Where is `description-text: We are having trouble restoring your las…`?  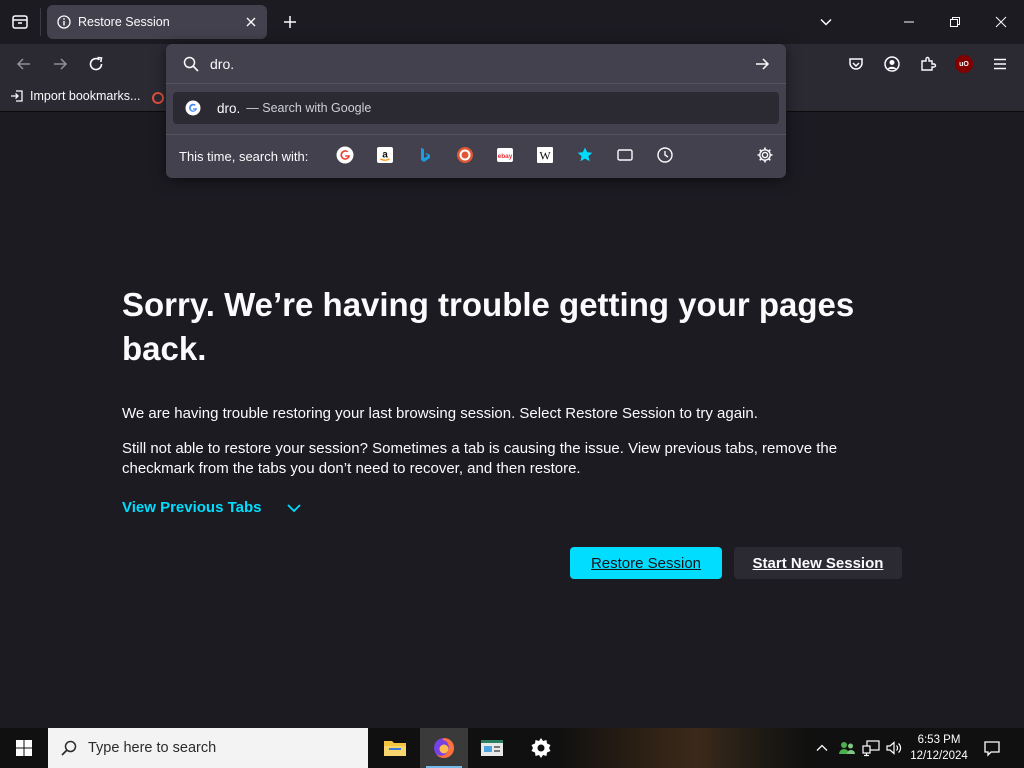
description-text: We are having trouble restoring your las… is located at coordinates (440, 413).